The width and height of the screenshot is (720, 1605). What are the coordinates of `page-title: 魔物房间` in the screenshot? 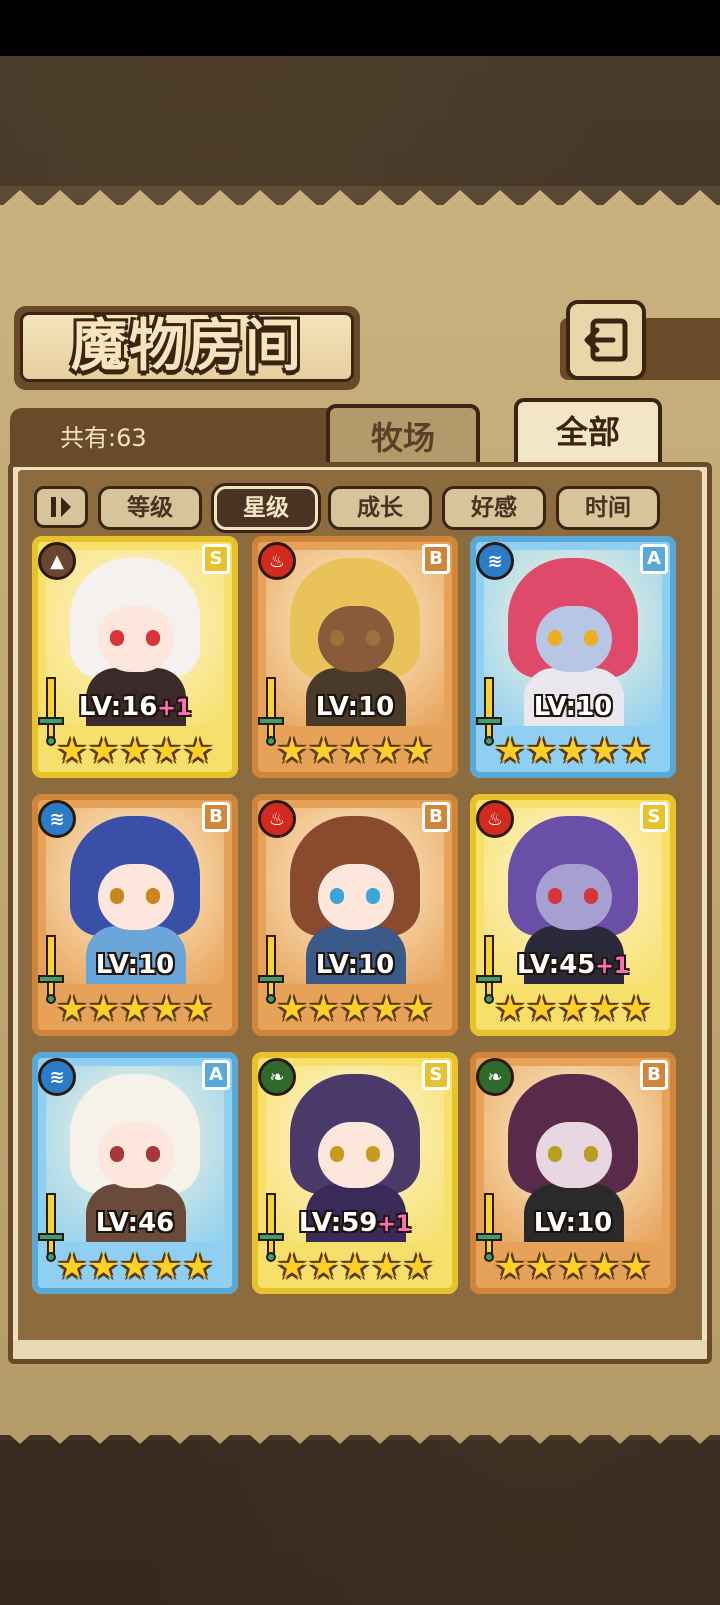 It's located at (187, 346).